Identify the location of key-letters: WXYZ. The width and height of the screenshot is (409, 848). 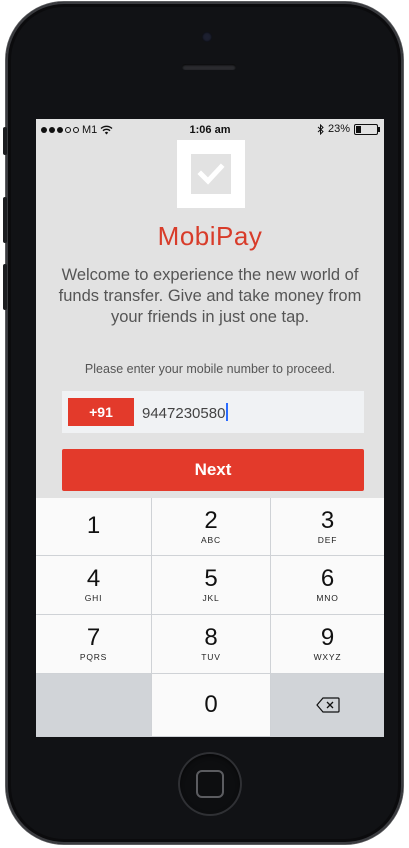
(327, 657).